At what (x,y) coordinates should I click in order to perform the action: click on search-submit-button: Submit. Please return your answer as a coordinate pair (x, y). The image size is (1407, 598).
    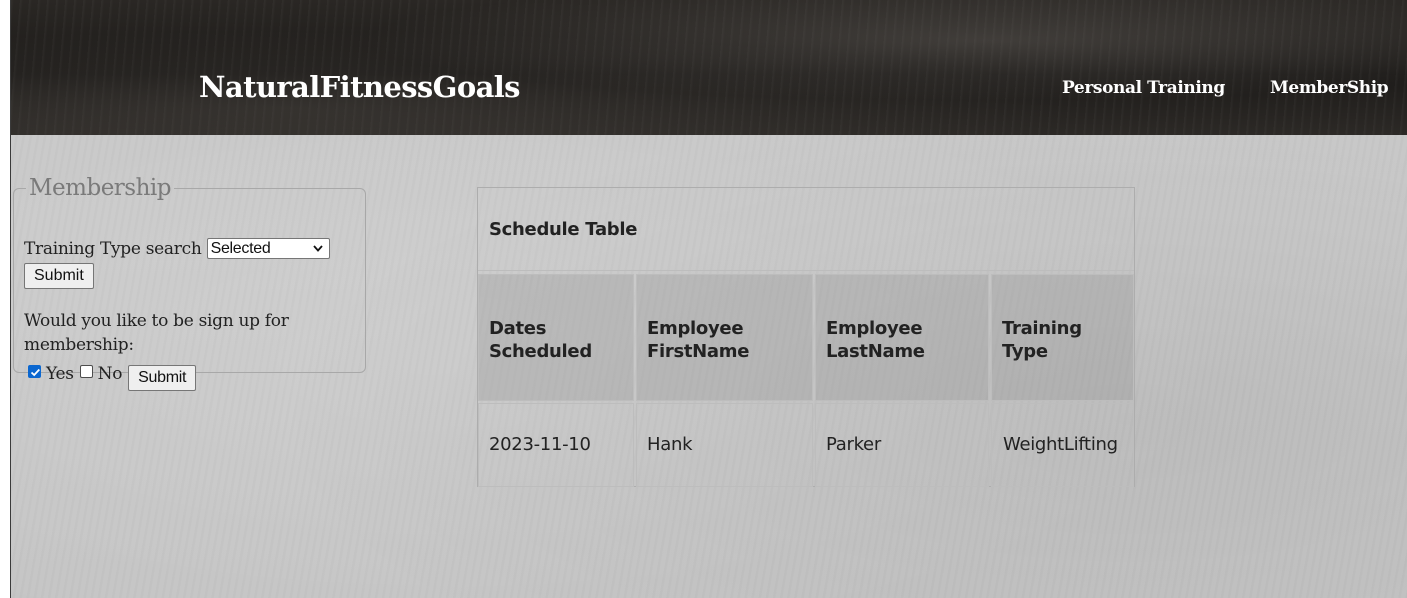
    Looking at the image, I should click on (59, 276).